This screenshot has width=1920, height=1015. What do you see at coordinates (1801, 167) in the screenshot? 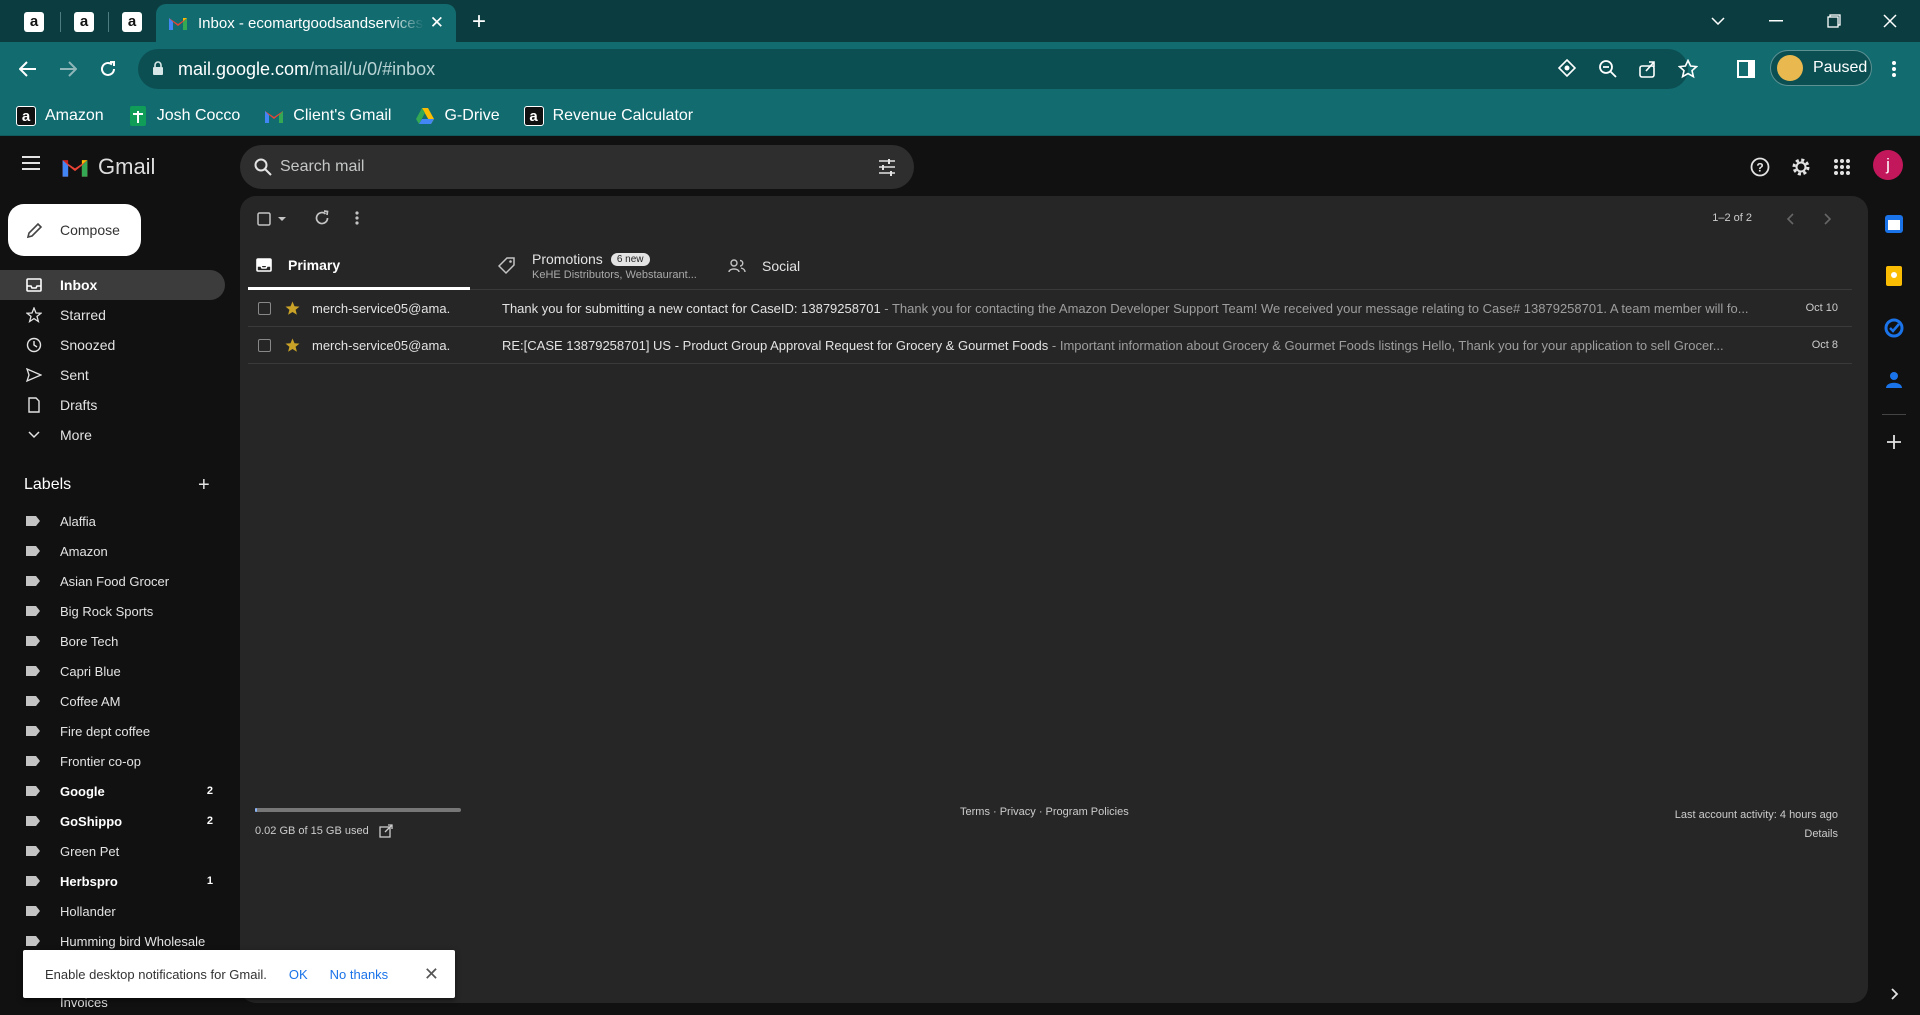
I see `settings-gear-icon` at bounding box center [1801, 167].